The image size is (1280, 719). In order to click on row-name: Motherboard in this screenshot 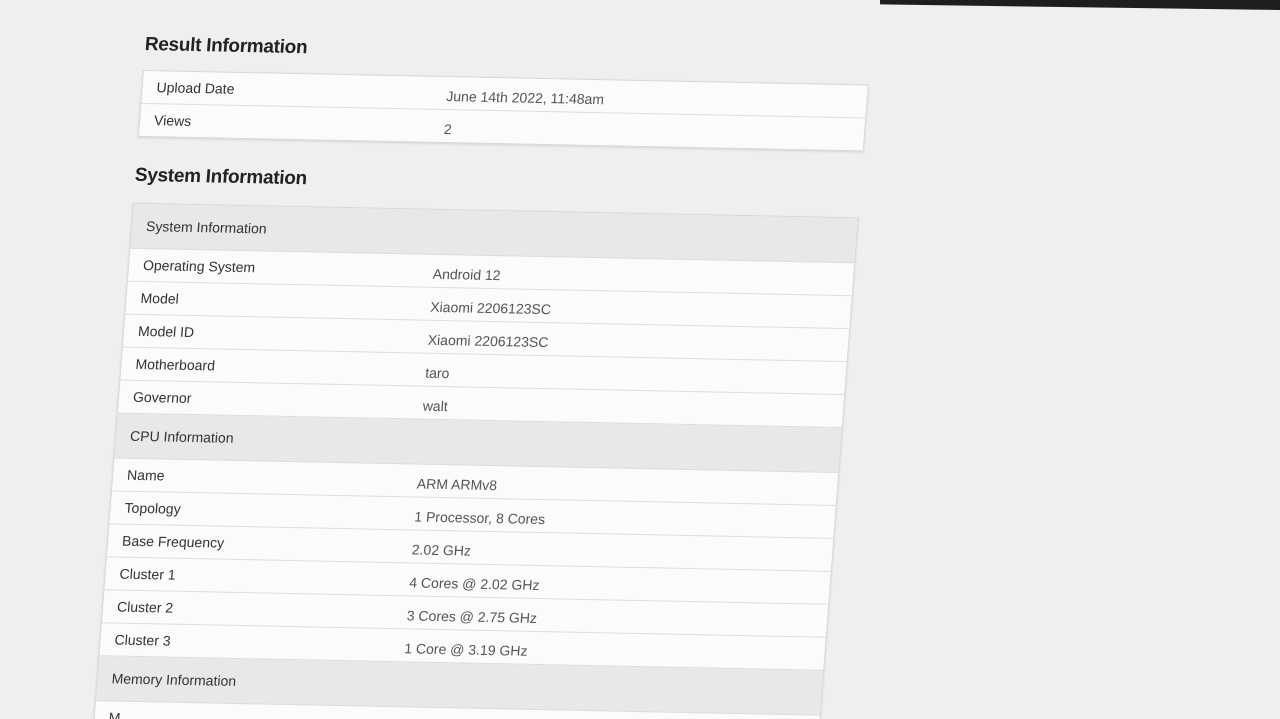, I will do `click(175, 364)`.